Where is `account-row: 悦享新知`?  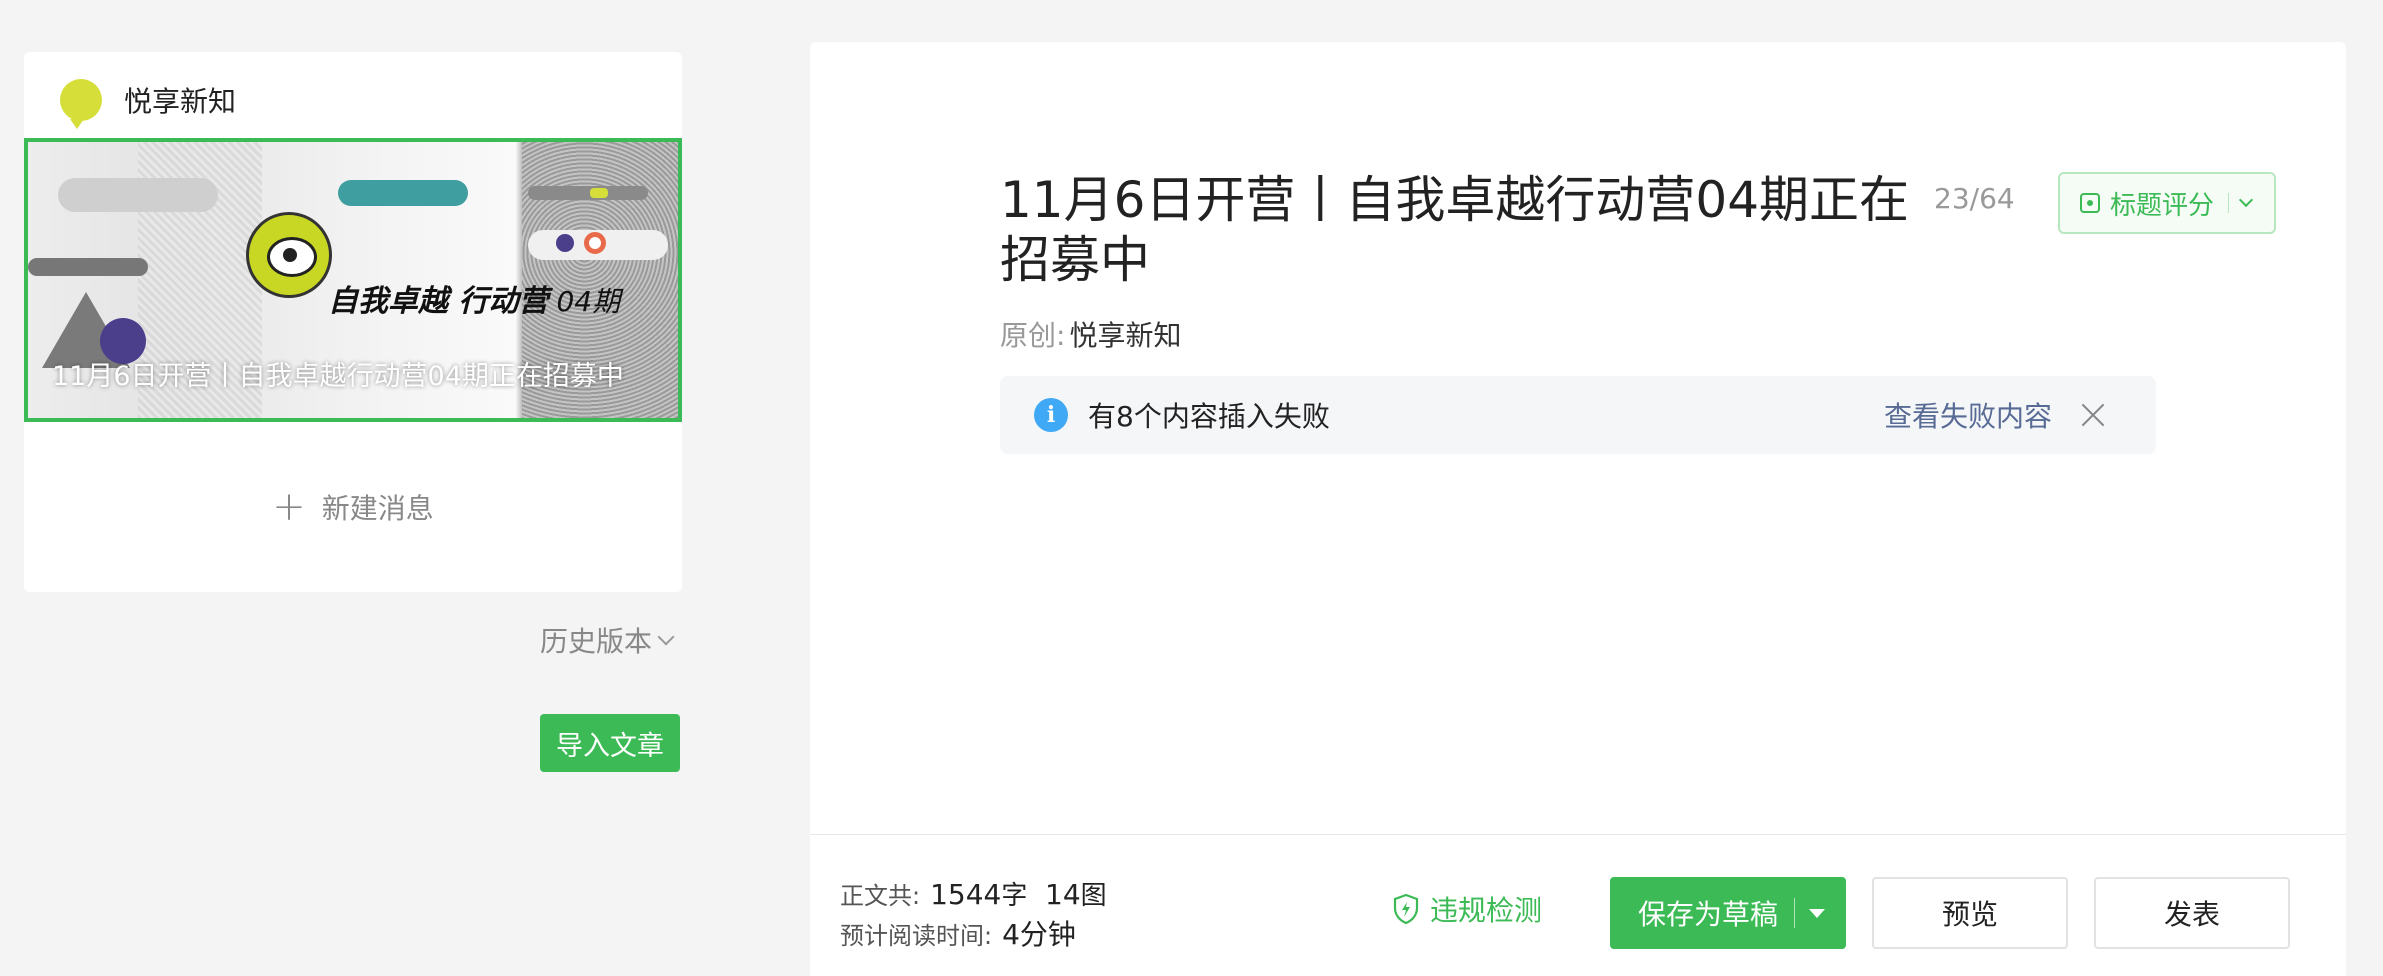
account-row: 悦享新知 is located at coordinates (148, 100).